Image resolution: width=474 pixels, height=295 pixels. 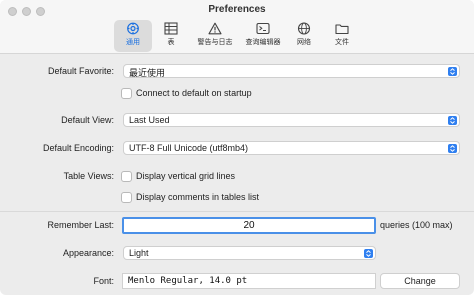 I want to click on tab-general: 通用, so click(x=133, y=36).